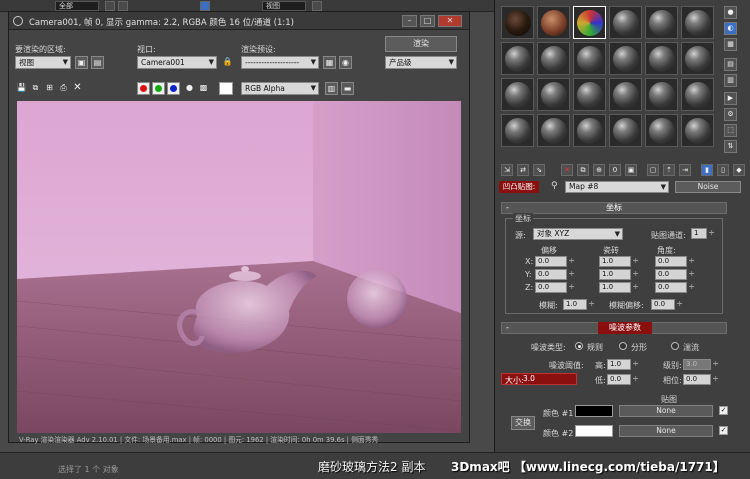  I want to click on put-to-scene-icon: ⇄, so click(523, 170).